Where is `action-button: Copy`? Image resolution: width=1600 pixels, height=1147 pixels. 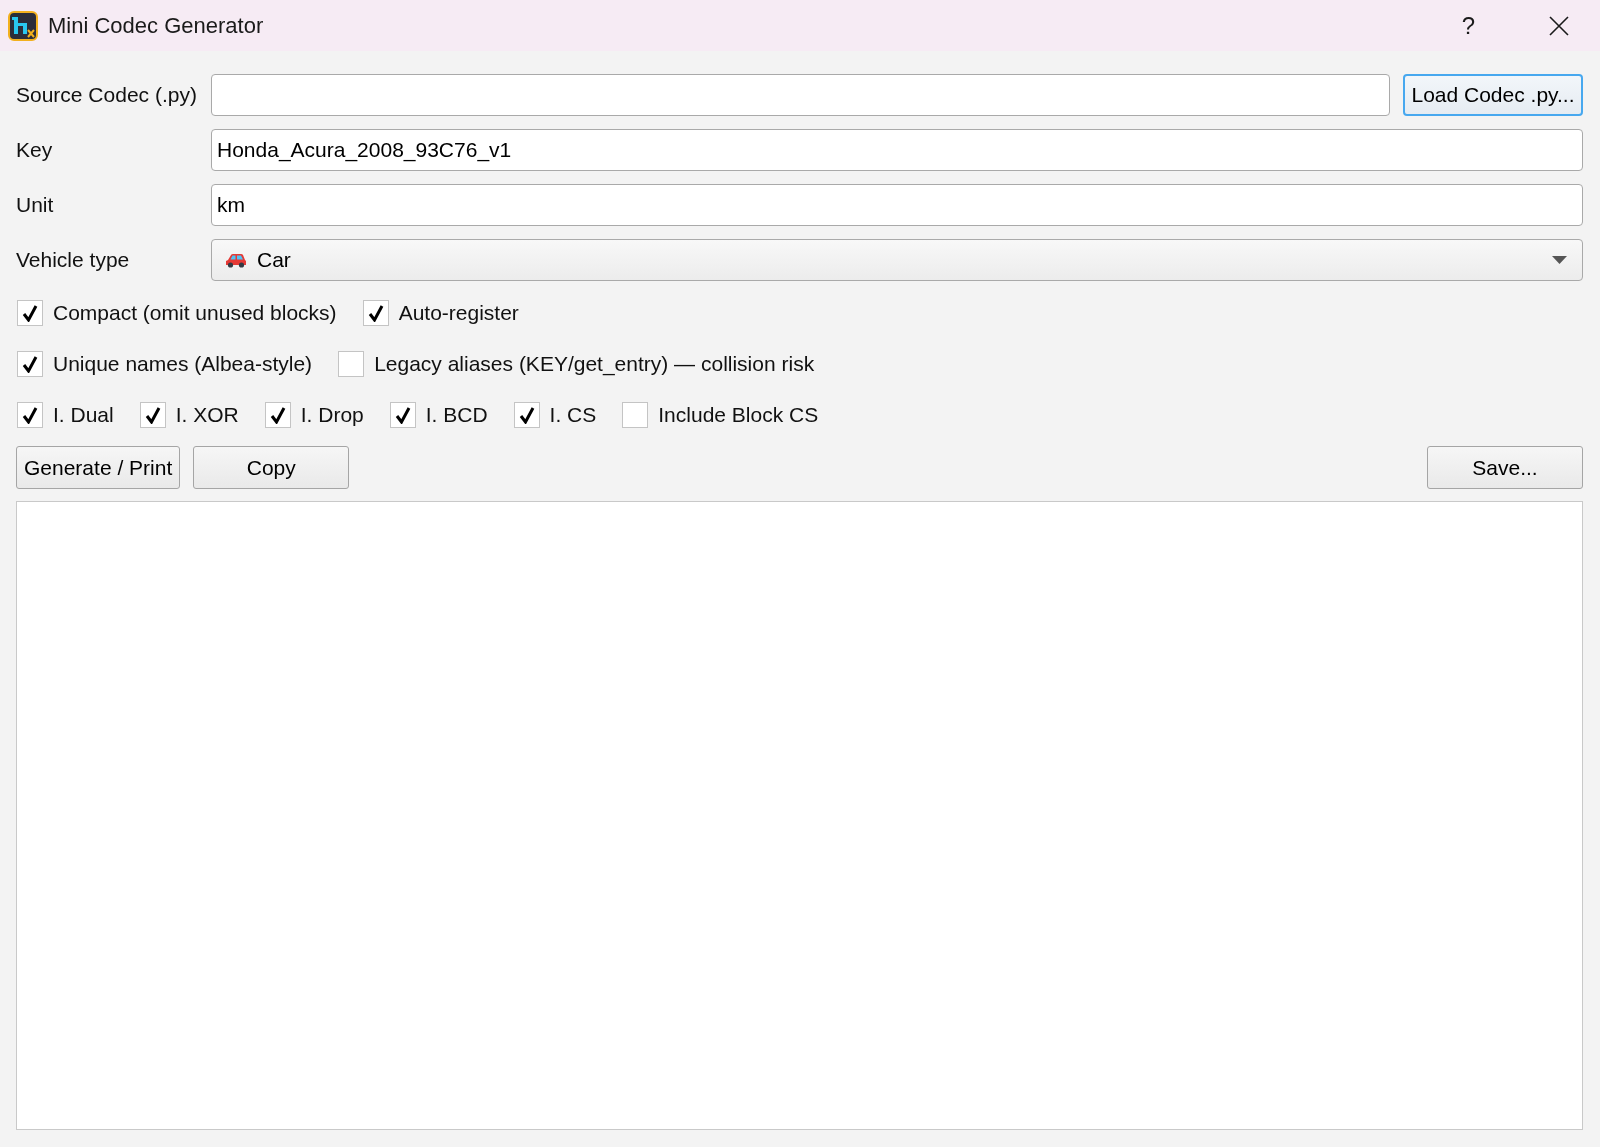
action-button: Copy is located at coordinates (271, 467).